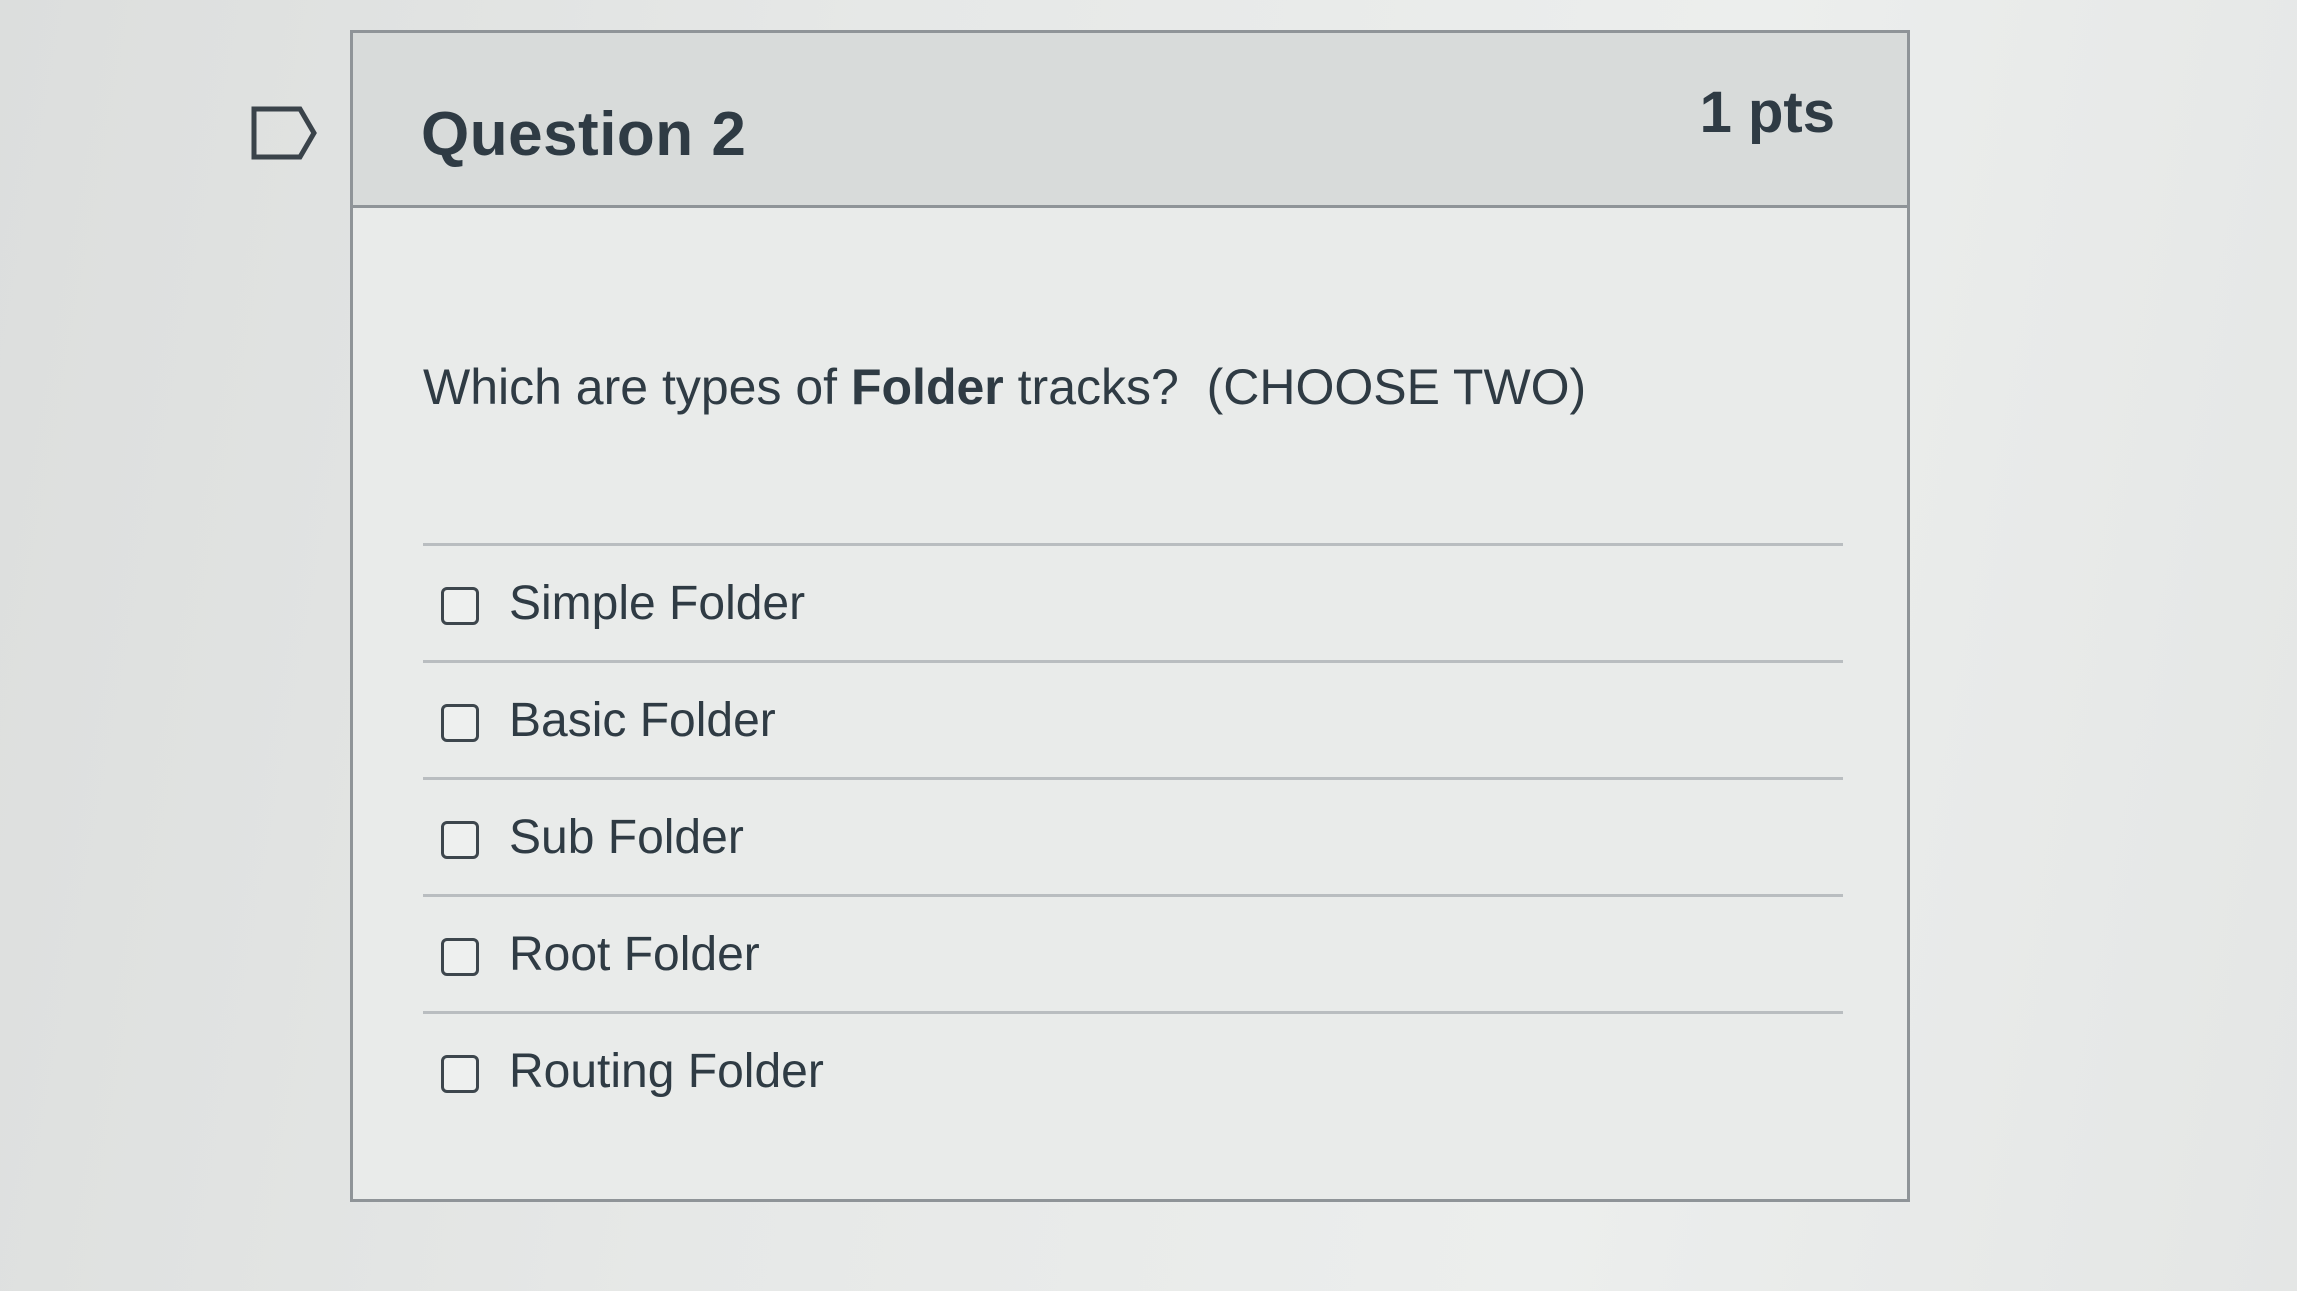 This screenshot has height=1291, width=2297. Describe the element at coordinates (1767, 112) in the screenshot. I see `question-points: 1 pts` at that location.